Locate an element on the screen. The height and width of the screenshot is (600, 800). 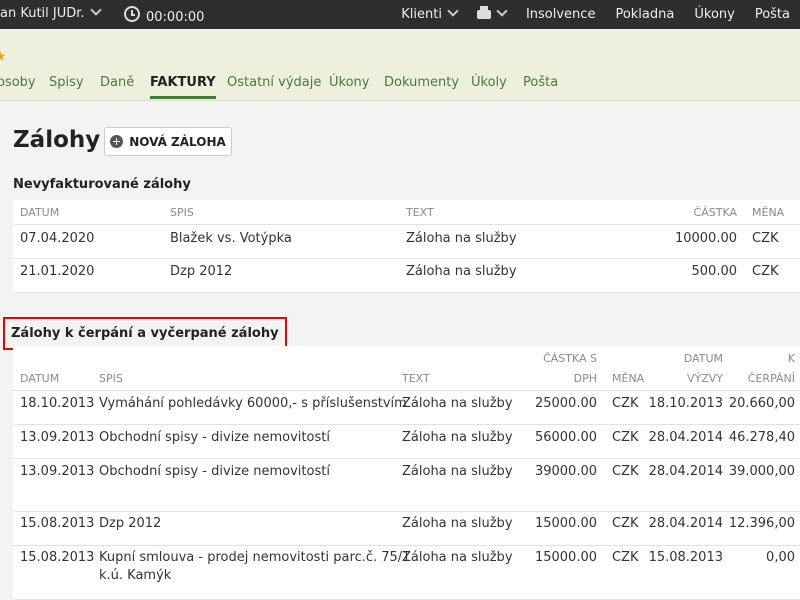
cell-castka: 10000.00 is located at coordinates (705, 238).